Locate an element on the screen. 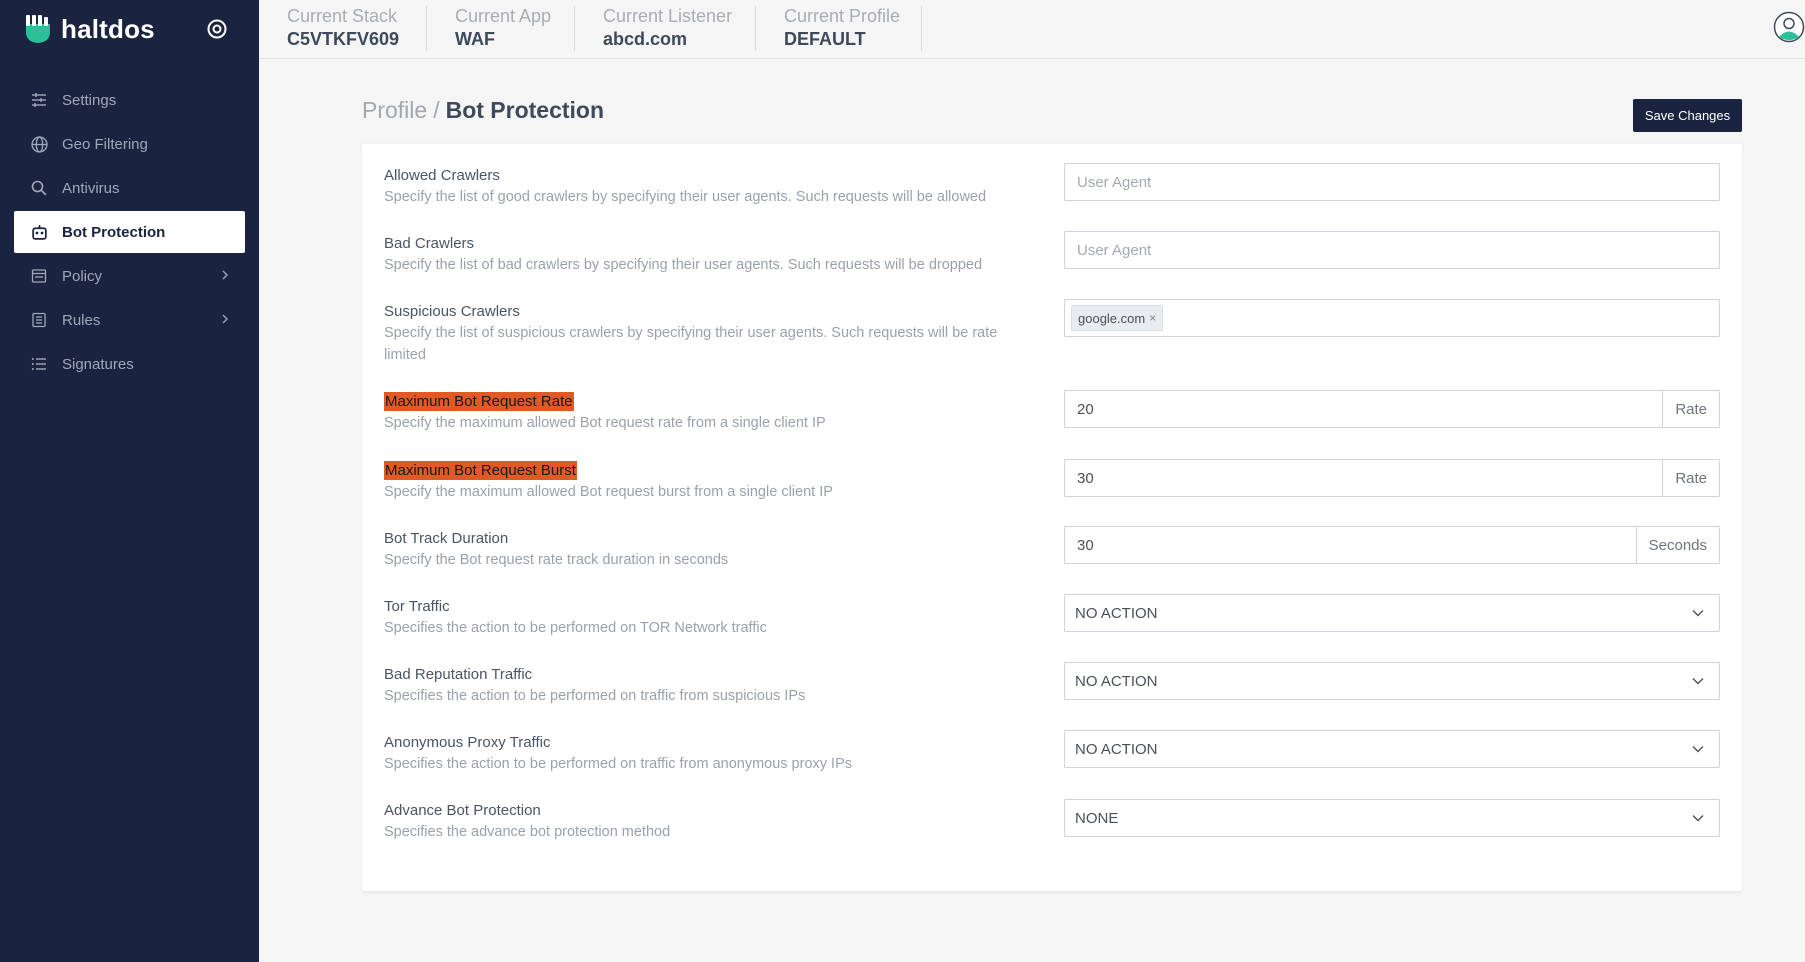 This screenshot has width=1805, height=962. current-profile: Current Profile DEFAULT is located at coordinates (839, 28).